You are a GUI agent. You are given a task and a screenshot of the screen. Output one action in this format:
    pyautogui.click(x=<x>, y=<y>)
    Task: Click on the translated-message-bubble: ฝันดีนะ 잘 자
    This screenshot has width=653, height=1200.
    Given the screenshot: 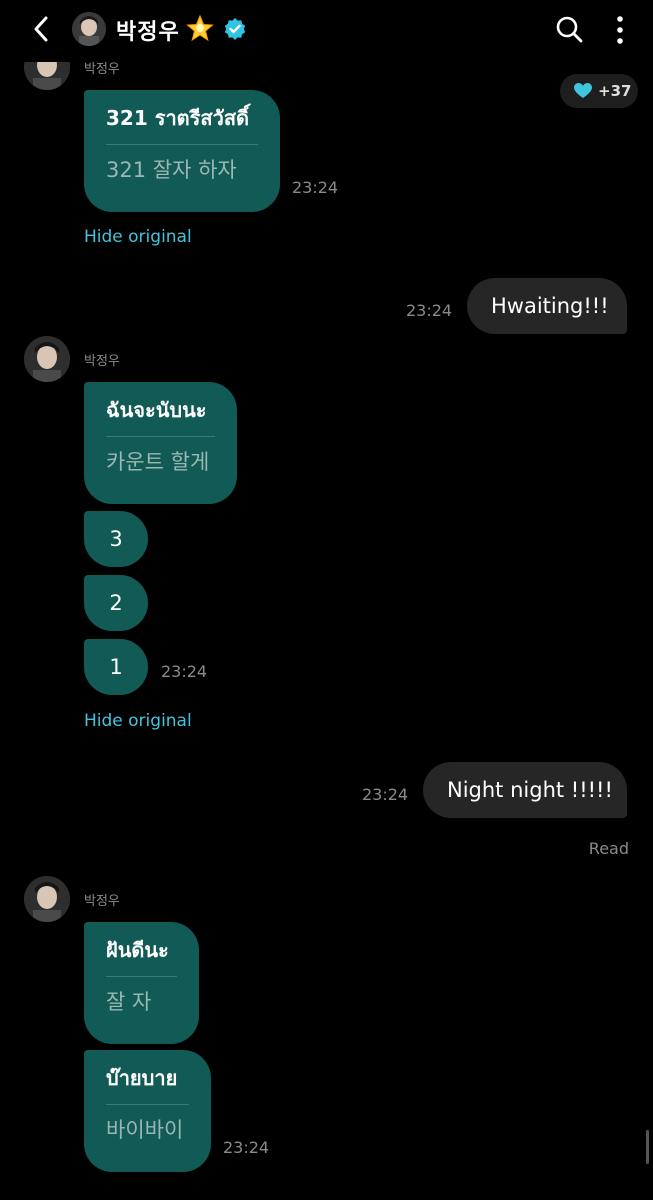 What is the action you would take?
    pyautogui.click(x=141, y=983)
    